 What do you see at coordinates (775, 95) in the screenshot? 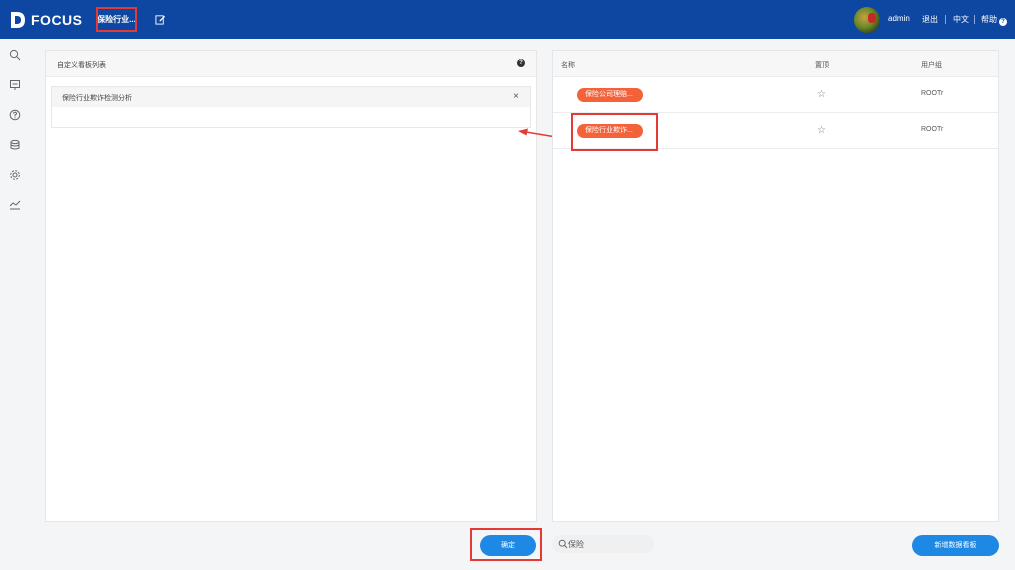
I see `table-row: 保险公司理赔... ☆ ROOTr` at bounding box center [775, 95].